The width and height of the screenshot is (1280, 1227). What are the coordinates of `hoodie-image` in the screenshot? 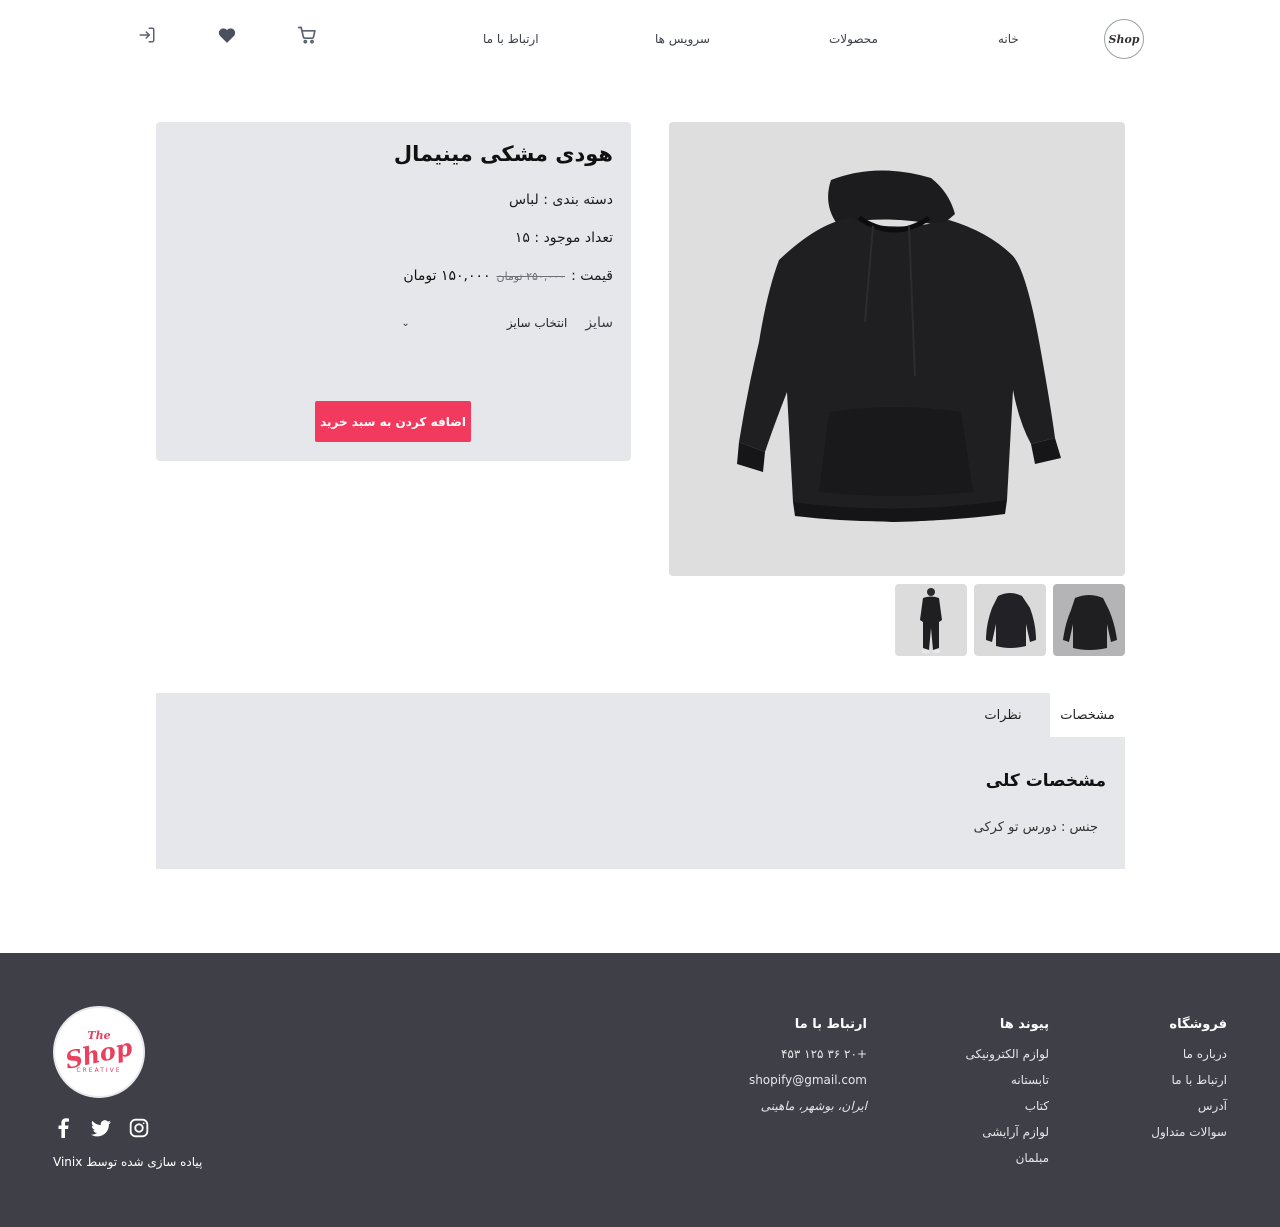 It's located at (899, 346).